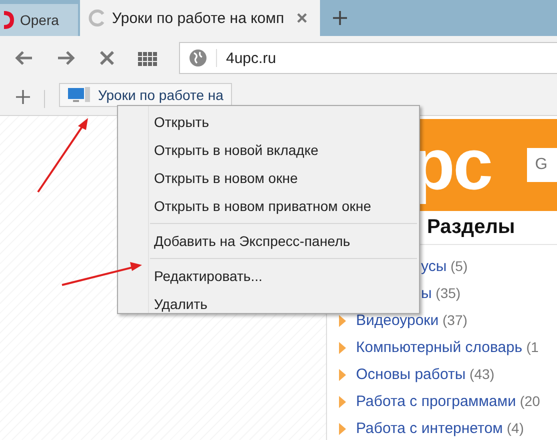  I want to click on section-link: Компьютерный словарь, so click(439, 347).